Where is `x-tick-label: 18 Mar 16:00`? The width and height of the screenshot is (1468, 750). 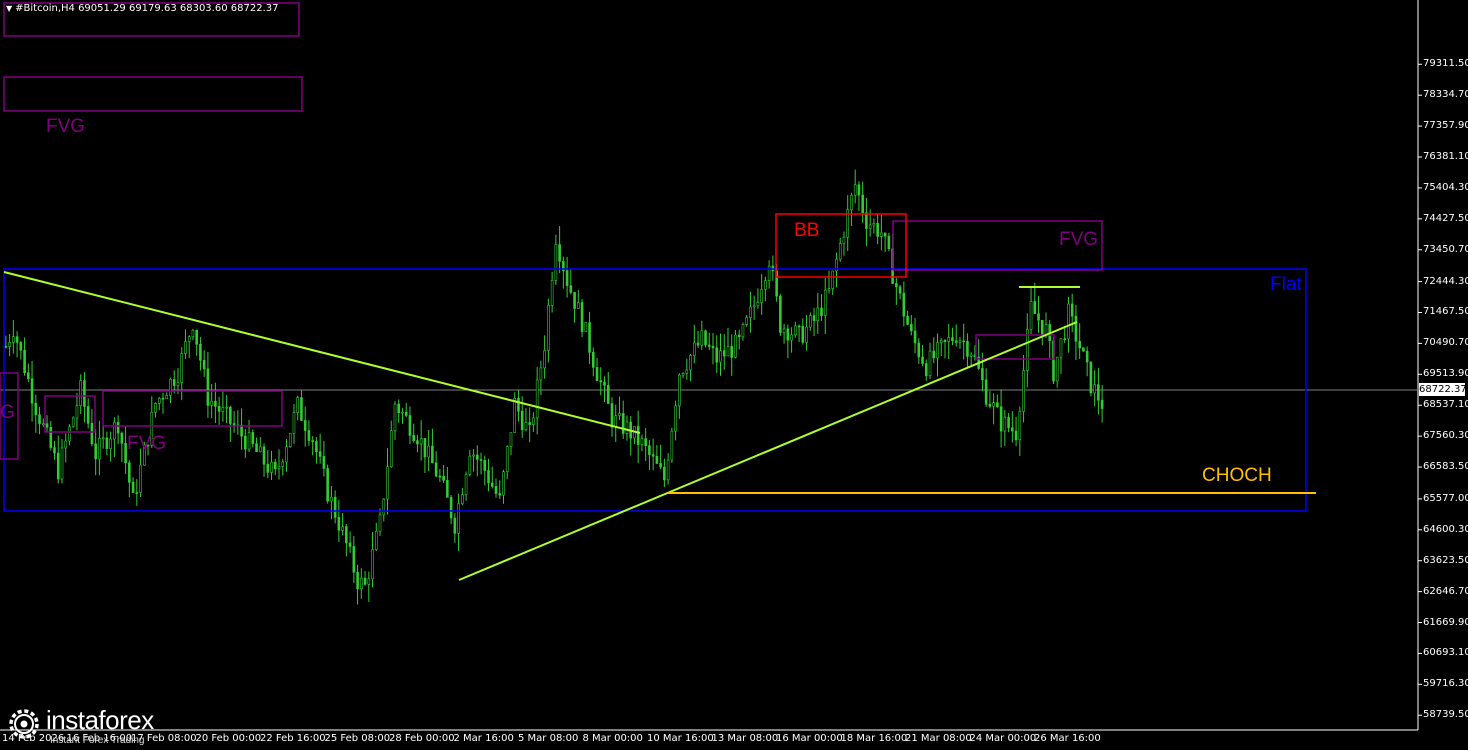
x-tick-label: 18 Mar 16:00 is located at coordinates (874, 738).